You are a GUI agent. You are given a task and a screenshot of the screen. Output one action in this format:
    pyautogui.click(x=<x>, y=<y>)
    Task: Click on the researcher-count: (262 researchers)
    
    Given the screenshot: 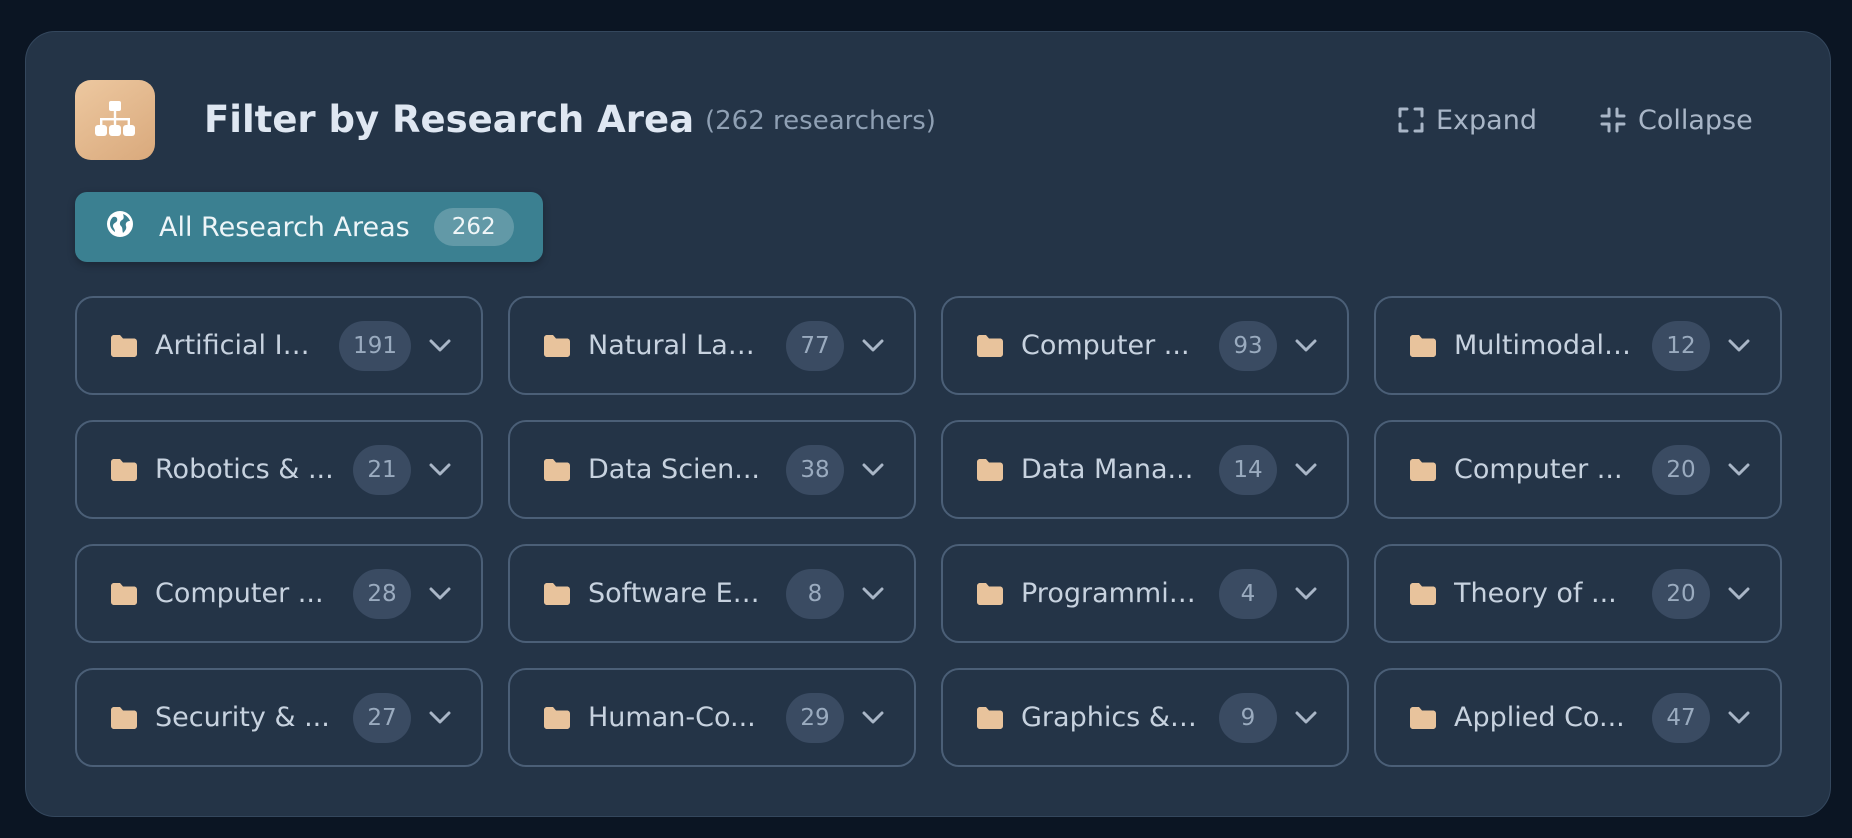 What is the action you would take?
    pyautogui.click(x=820, y=121)
    